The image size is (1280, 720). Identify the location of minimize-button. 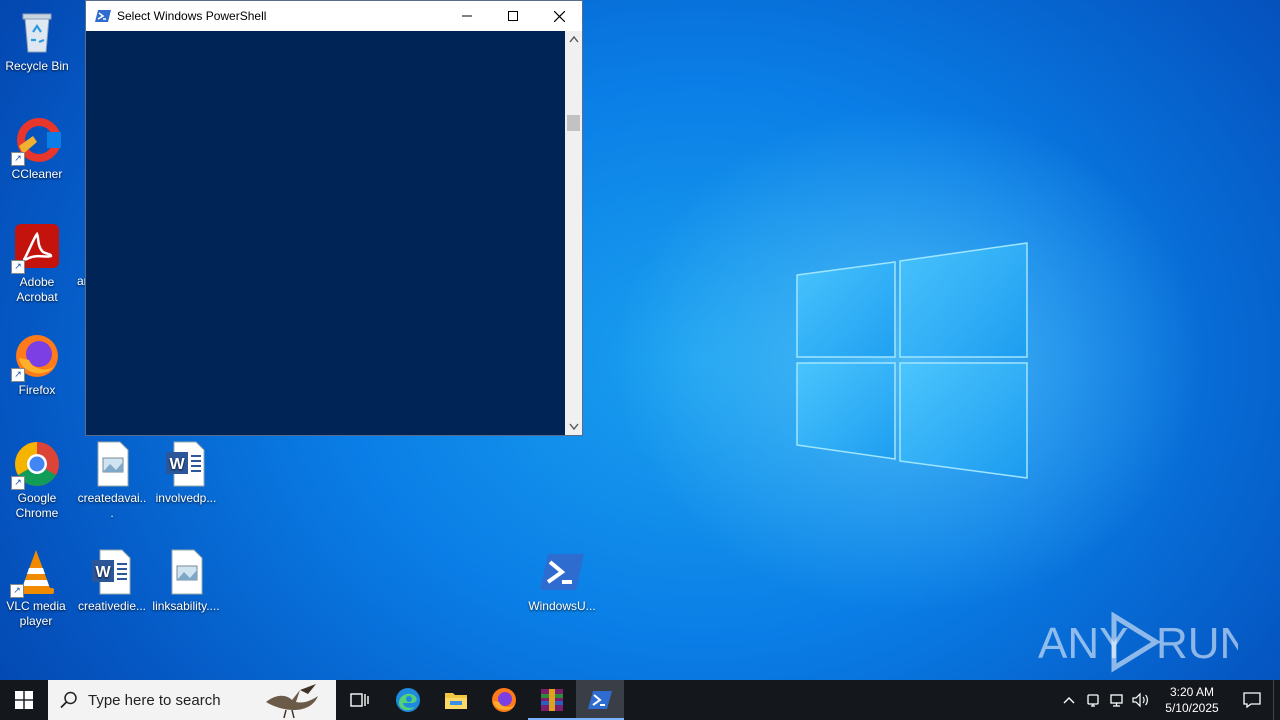
(467, 16).